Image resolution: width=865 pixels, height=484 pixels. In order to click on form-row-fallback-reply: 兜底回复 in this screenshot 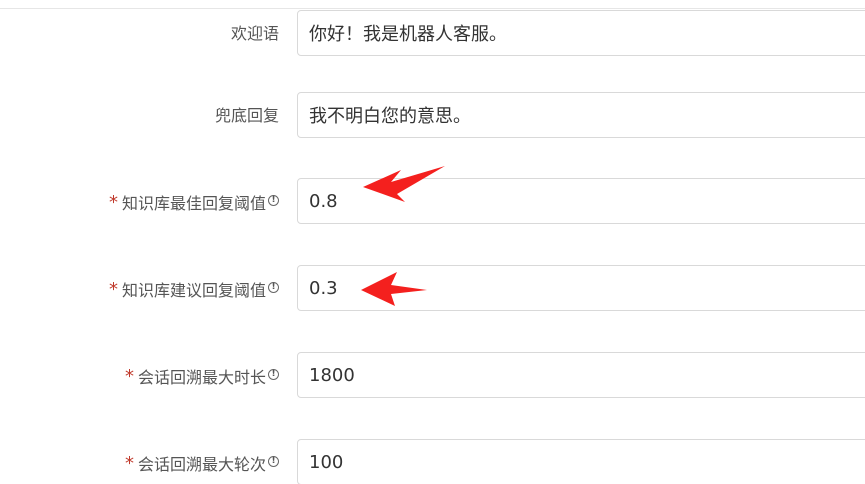, I will do `click(432, 116)`.